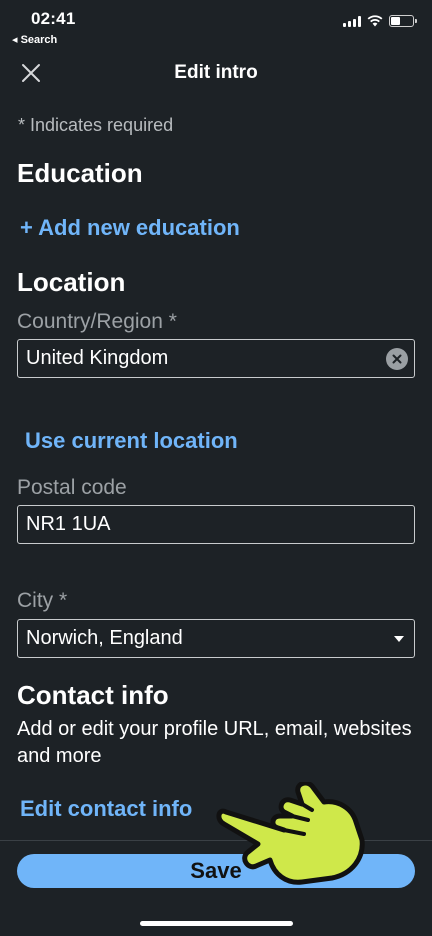  I want to click on country-field: United Kingdom, so click(216, 358).